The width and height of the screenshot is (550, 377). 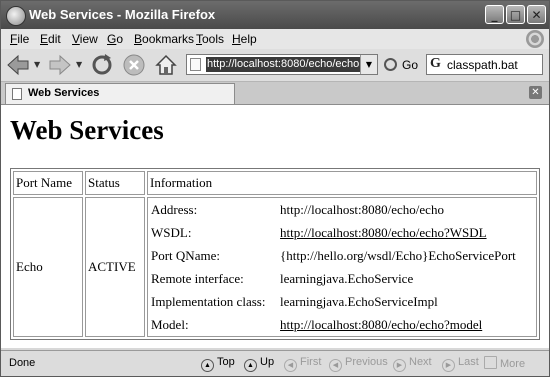 I want to click on search-field: G classpath.bat, so click(x=484, y=64).